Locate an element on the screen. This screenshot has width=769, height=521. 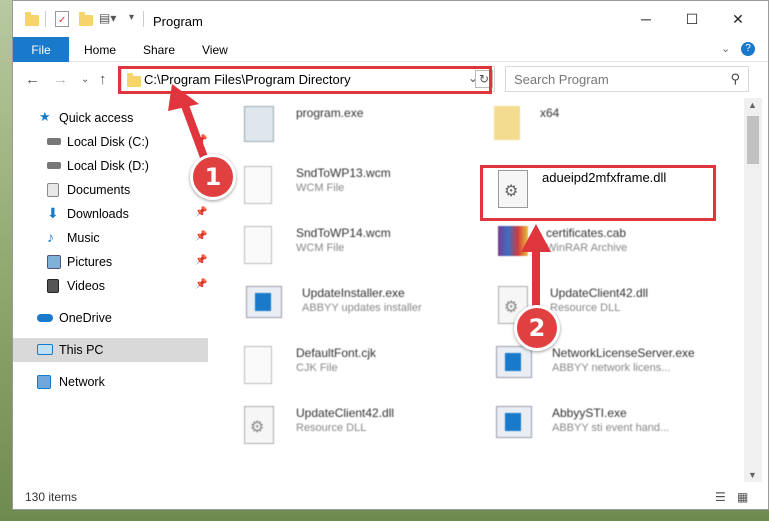
cloud-icon is located at coordinates (45, 318).